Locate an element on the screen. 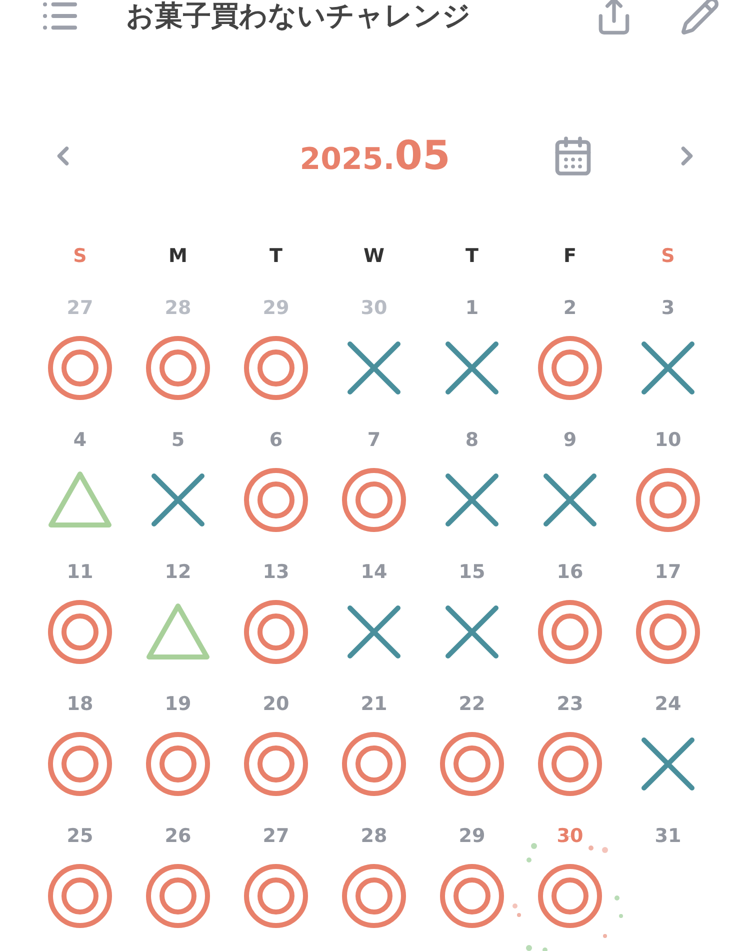 The image size is (750, 951). pencil-icon is located at coordinates (700, 18).